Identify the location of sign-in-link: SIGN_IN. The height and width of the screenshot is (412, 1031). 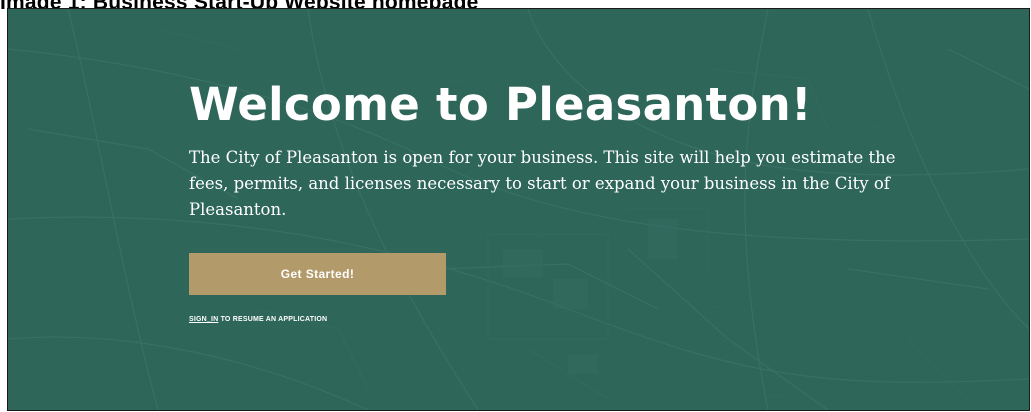
(203, 319).